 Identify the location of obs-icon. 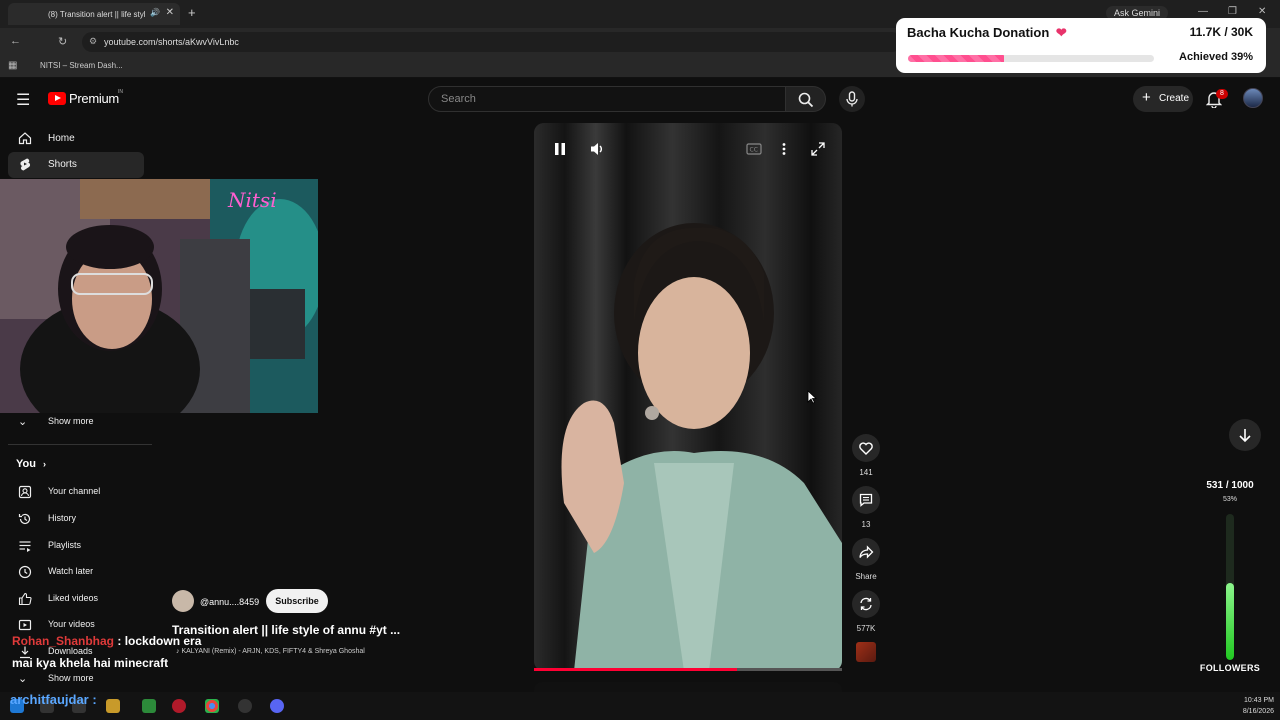
(179, 706).